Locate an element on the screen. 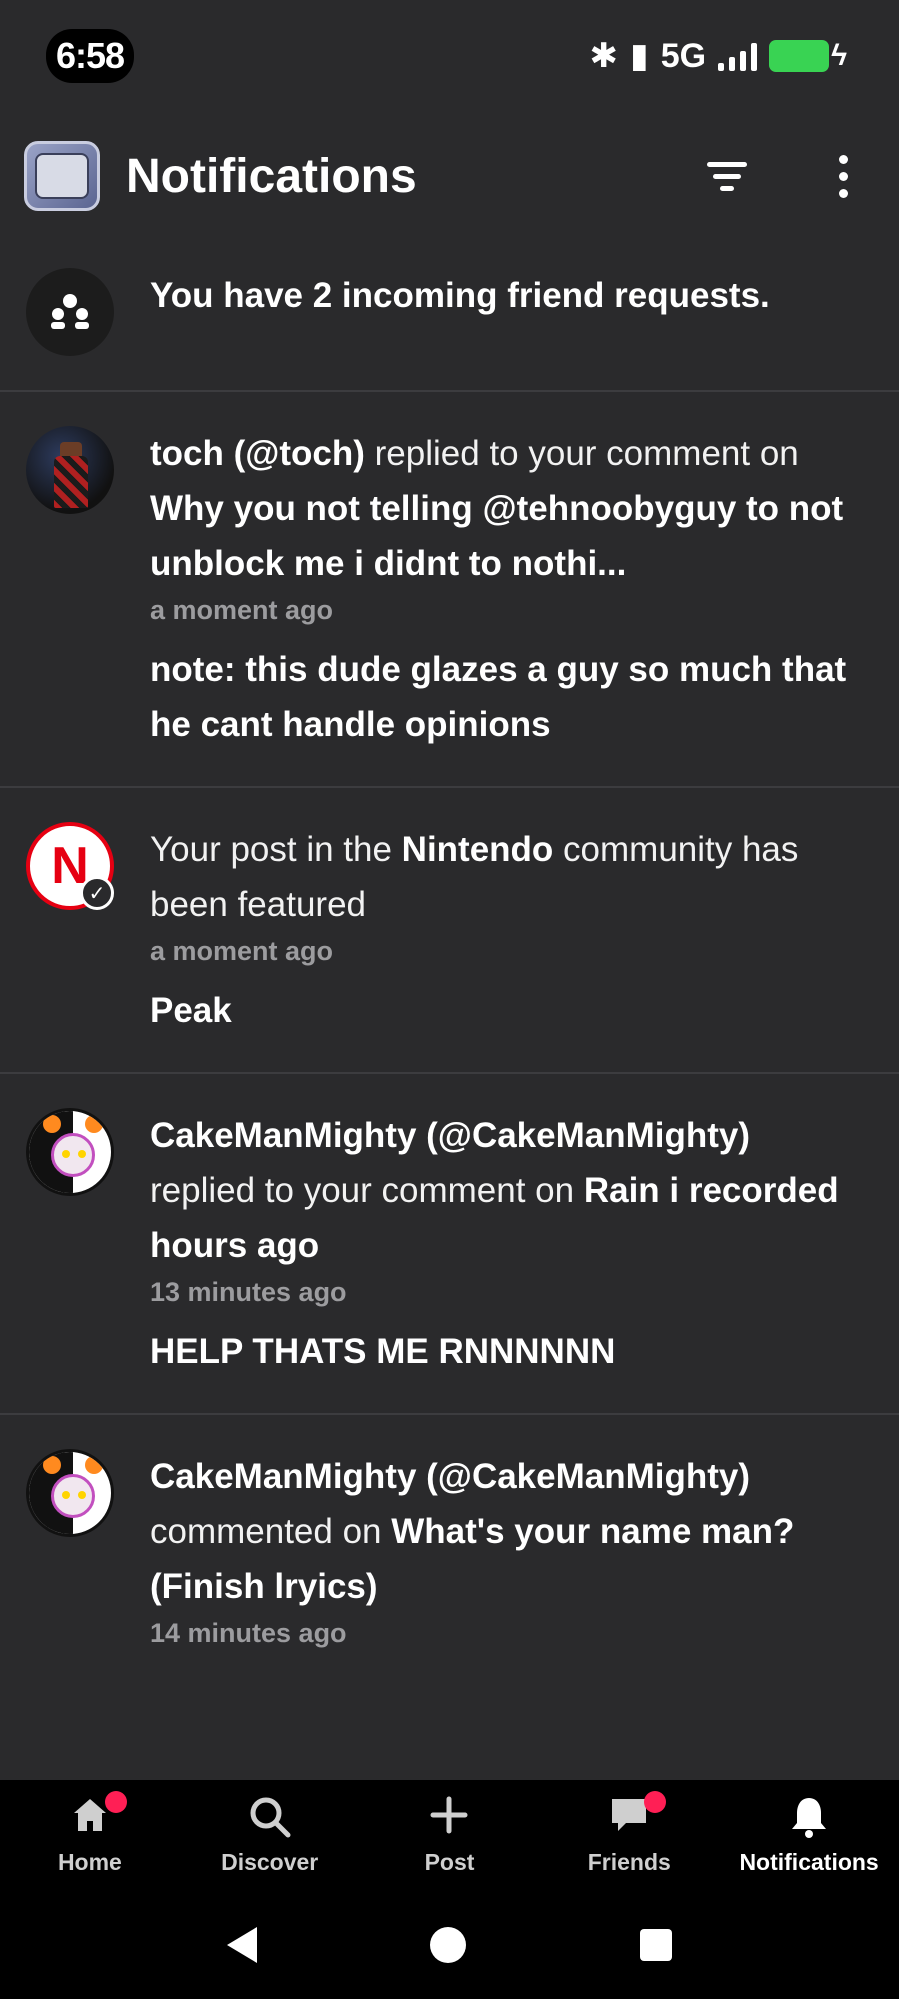  more-vert-icon is located at coordinates (843, 176).